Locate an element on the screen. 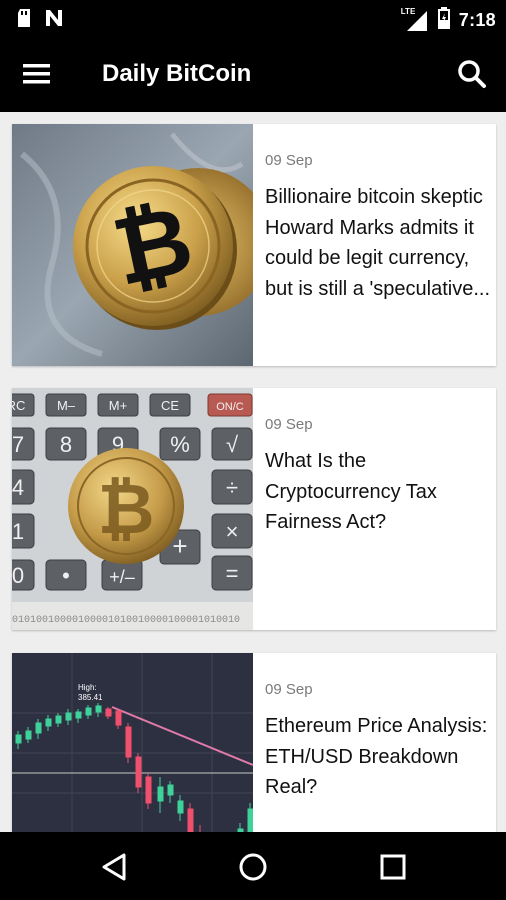 The height and width of the screenshot is (900, 506). navigation-bar is located at coordinates (253, 866).